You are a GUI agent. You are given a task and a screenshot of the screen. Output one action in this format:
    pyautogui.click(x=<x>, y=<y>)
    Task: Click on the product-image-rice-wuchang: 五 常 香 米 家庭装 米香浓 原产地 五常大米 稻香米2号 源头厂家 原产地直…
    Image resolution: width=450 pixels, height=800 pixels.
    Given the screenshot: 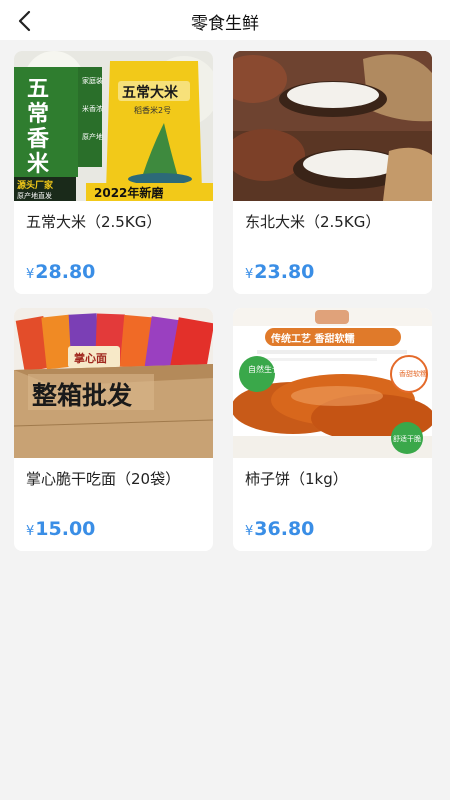 What is the action you would take?
    pyautogui.click(x=113, y=126)
    